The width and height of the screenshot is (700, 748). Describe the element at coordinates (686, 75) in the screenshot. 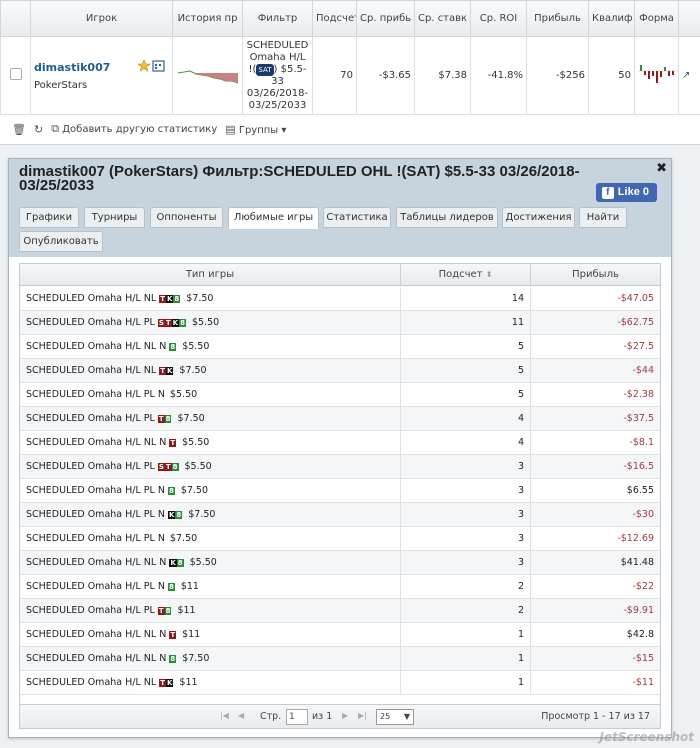

I see `extra-link-icon: ↗` at that location.